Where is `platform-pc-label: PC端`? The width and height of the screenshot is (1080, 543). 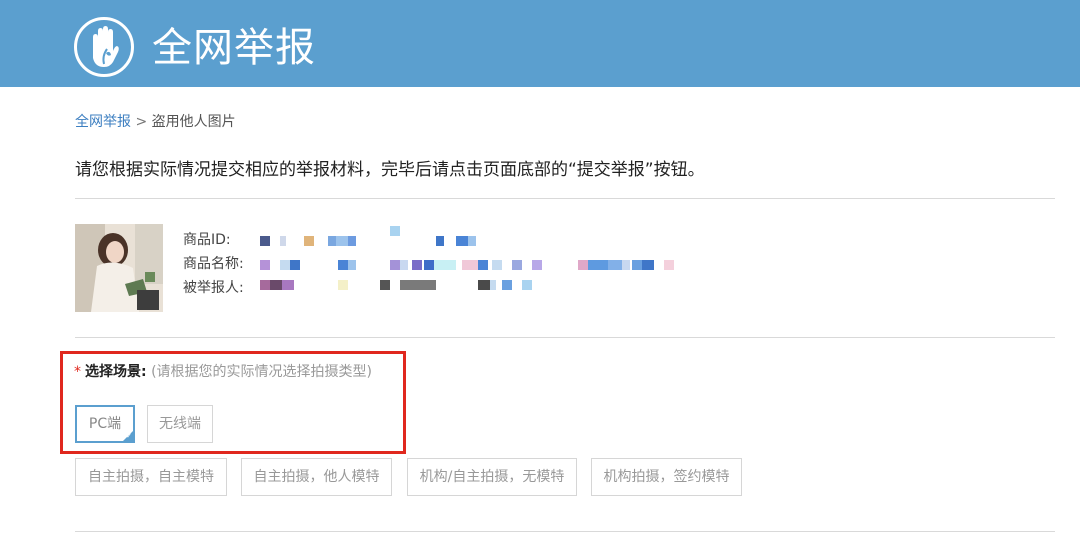 platform-pc-label: PC端 is located at coordinates (105, 424).